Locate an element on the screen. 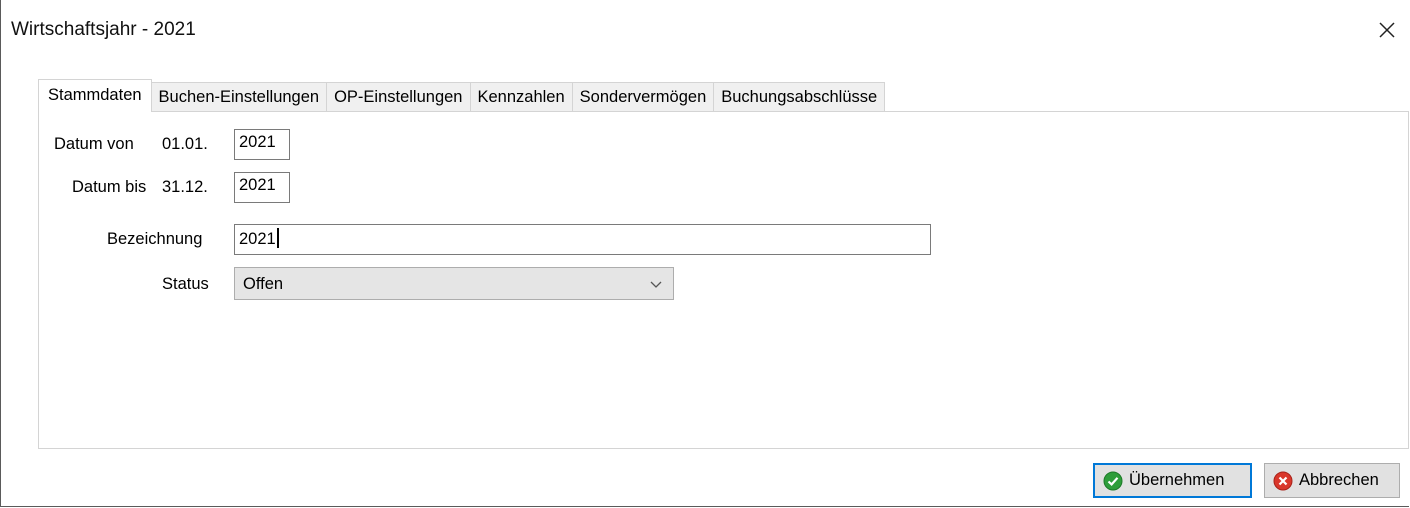  status-label: Status is located at coordinates (185, 284).